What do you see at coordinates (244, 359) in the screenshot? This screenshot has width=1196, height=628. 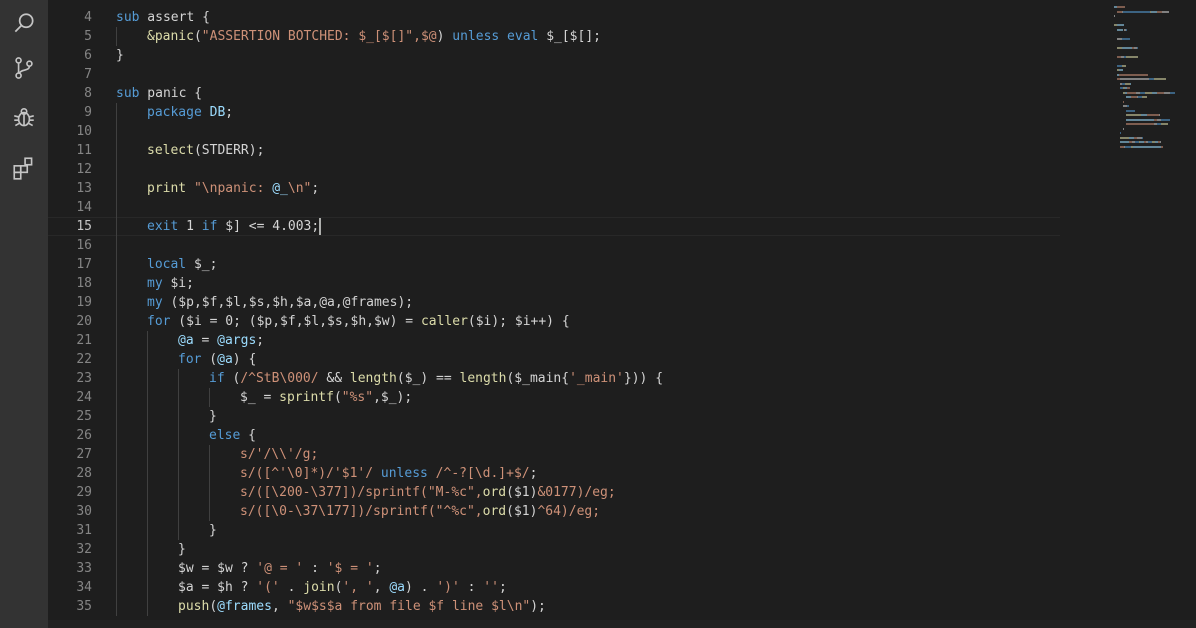 I see `code-token: ) {` at bounding box center [244, 359].